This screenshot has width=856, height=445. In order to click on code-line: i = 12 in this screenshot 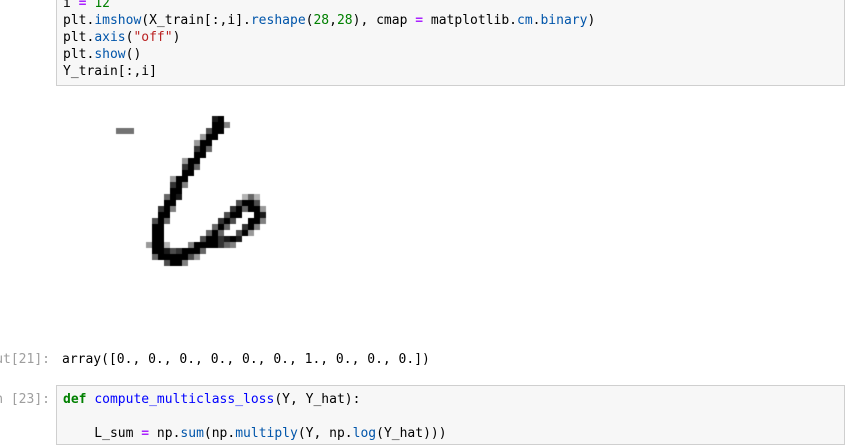, I will do `click(86, 5)`.